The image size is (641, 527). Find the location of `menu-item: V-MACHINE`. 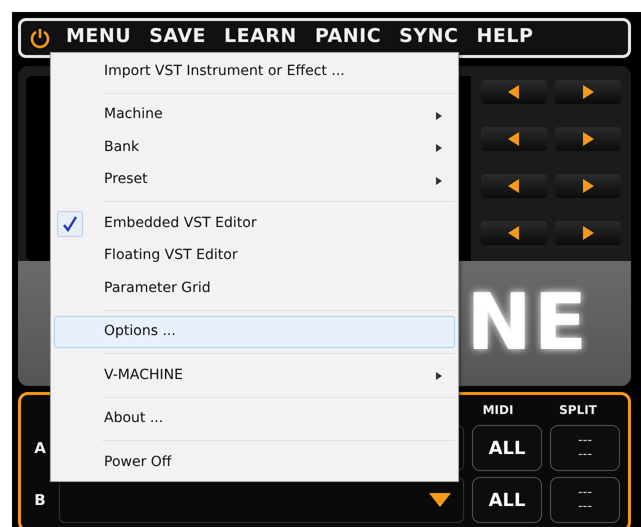

menu-item: V-MACHINE is located at coordinates (254, 375).